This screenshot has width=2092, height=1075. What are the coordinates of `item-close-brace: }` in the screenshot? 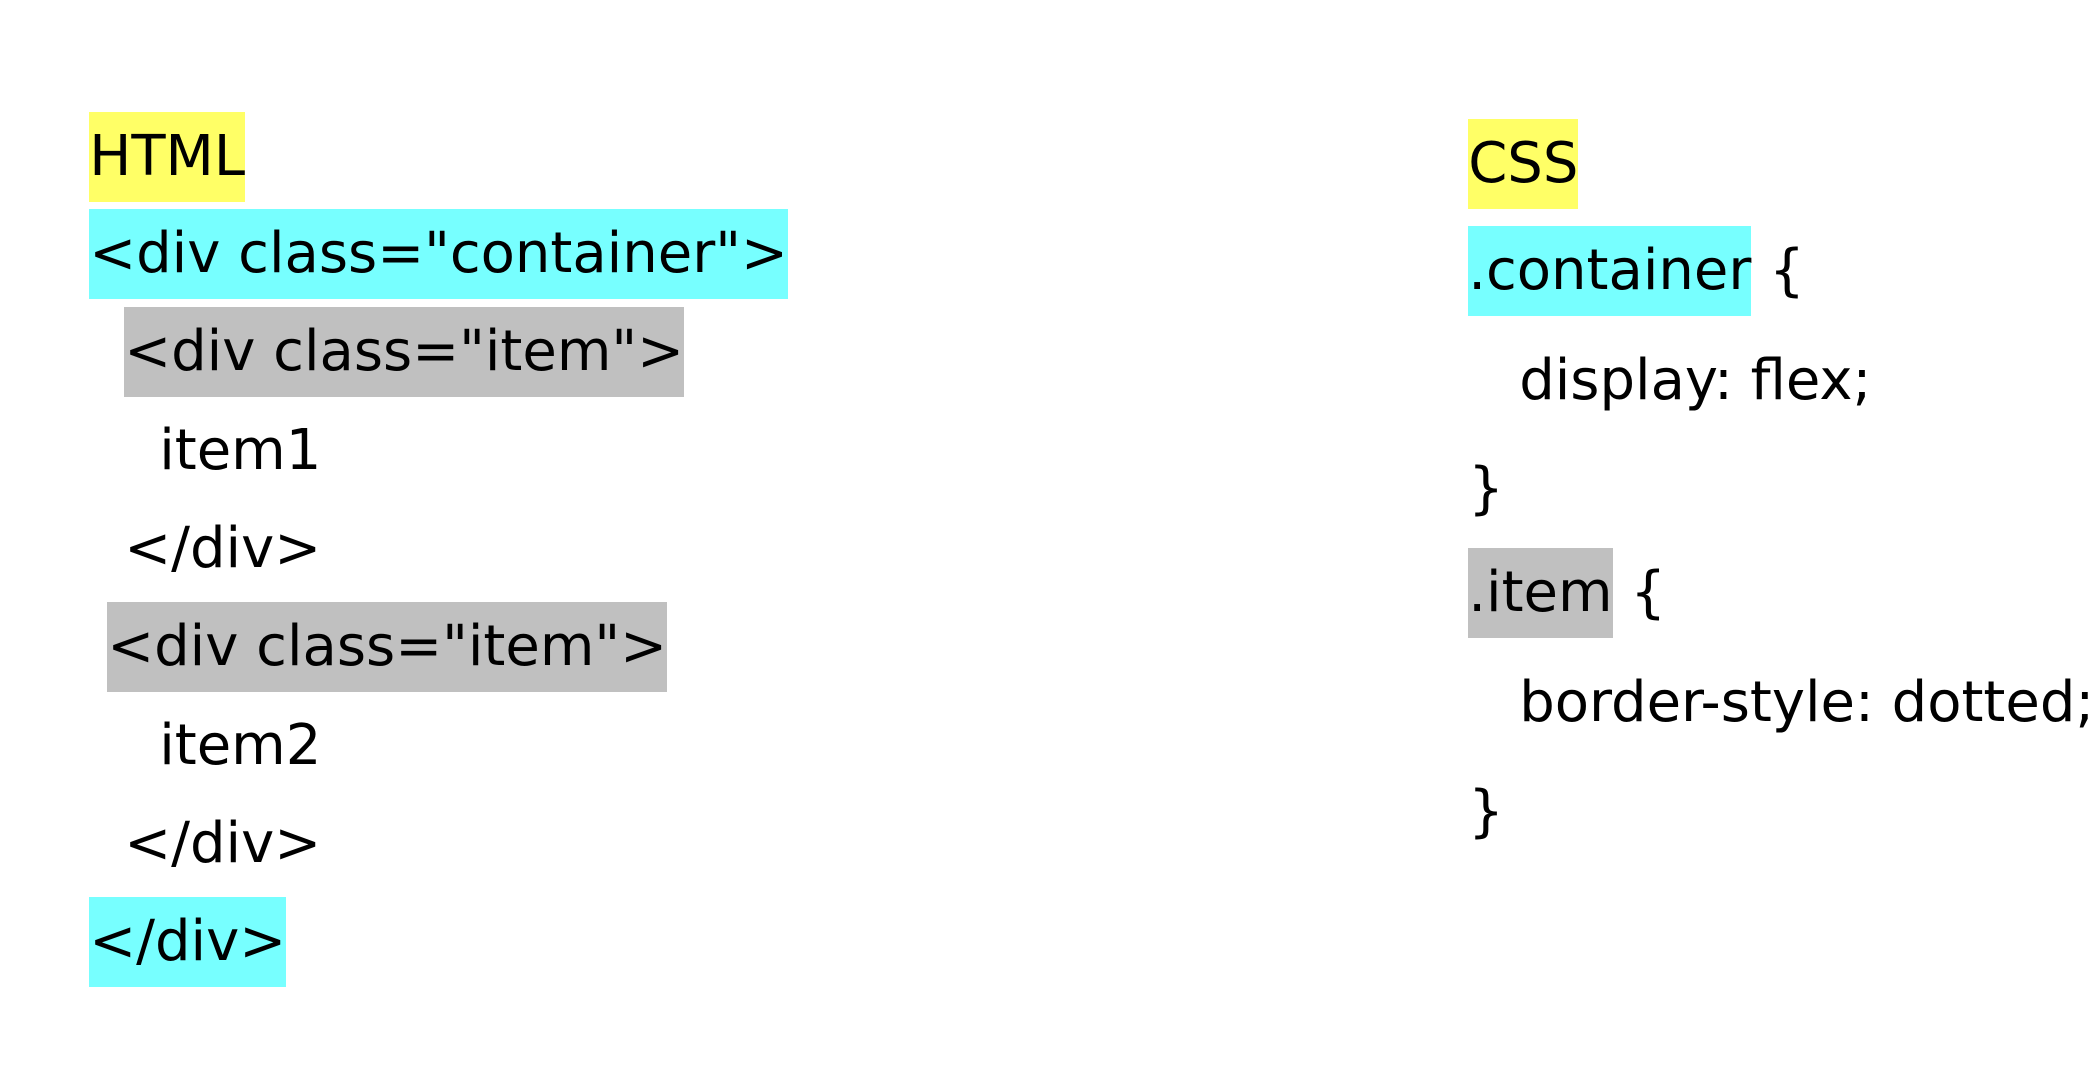 It's located at (1486, 811).